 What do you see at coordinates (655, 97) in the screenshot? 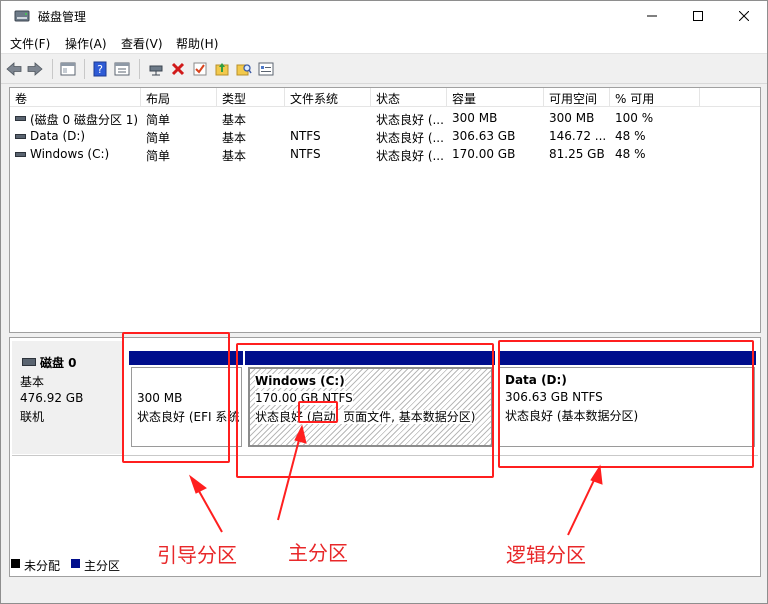
I see `column-header-percent-free: % 可用` at bounding box center [655, 97].